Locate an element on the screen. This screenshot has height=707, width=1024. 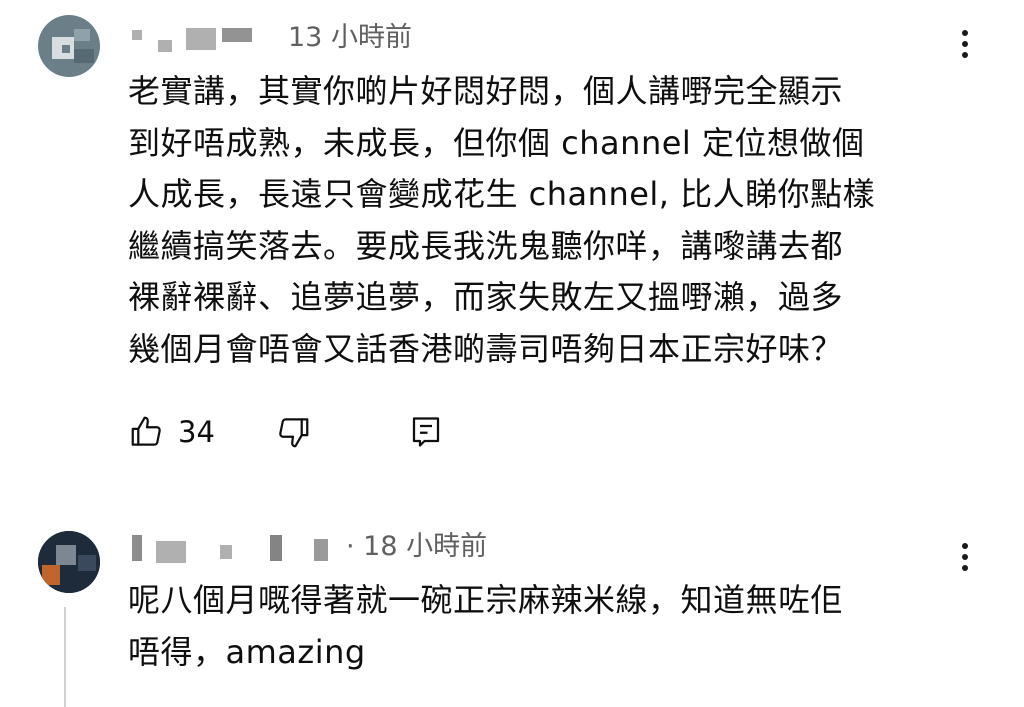
comment-timestamp: 13 小時前 is located at coordinates (350, 37).